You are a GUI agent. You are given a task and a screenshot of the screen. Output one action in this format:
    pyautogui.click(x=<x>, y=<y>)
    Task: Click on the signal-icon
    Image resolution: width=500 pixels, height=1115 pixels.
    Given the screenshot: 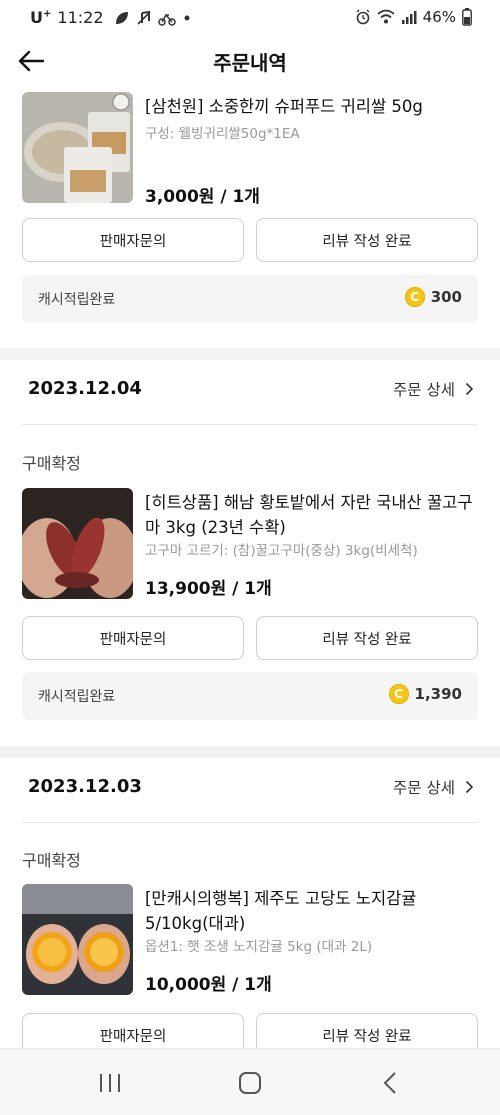 What is the action you would take?
    pyautogui.click(x=409, y=17)
    